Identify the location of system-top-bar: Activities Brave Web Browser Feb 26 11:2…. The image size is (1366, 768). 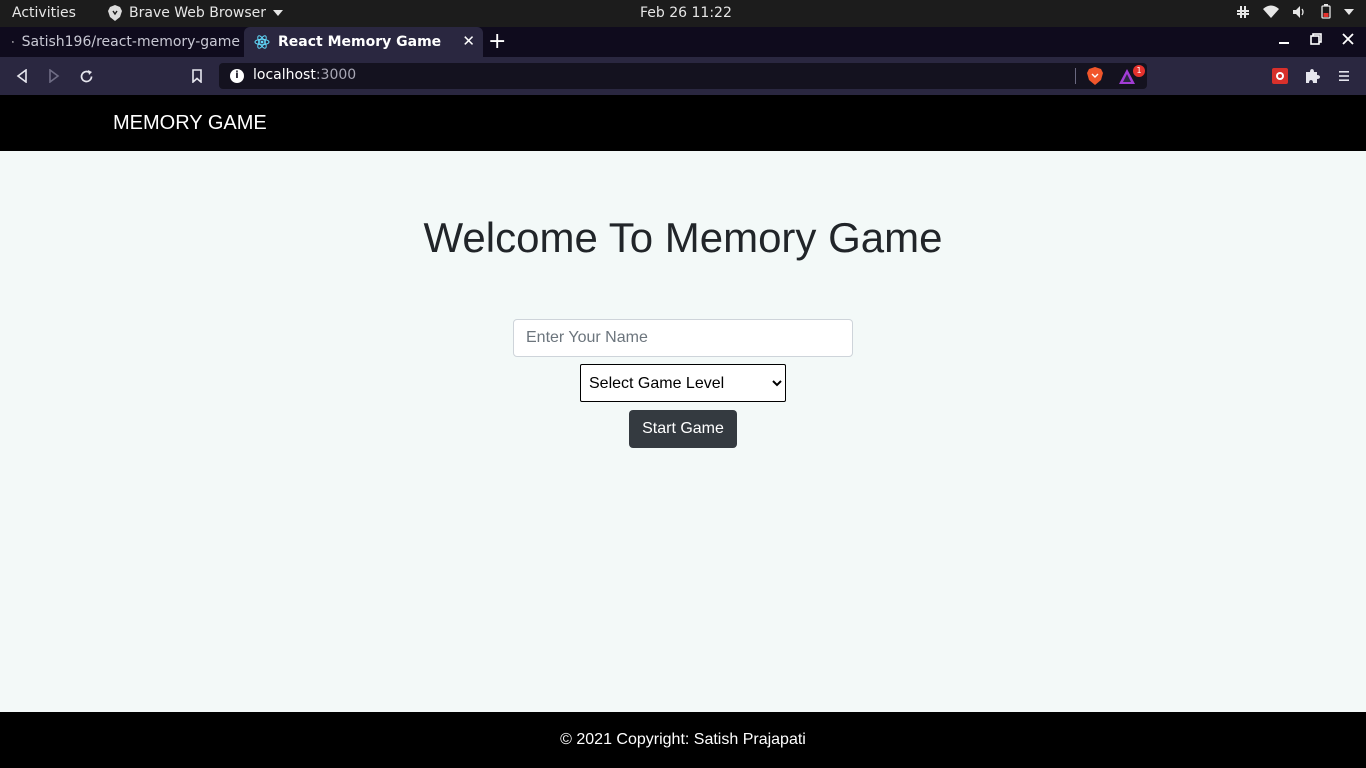
(683, 13).